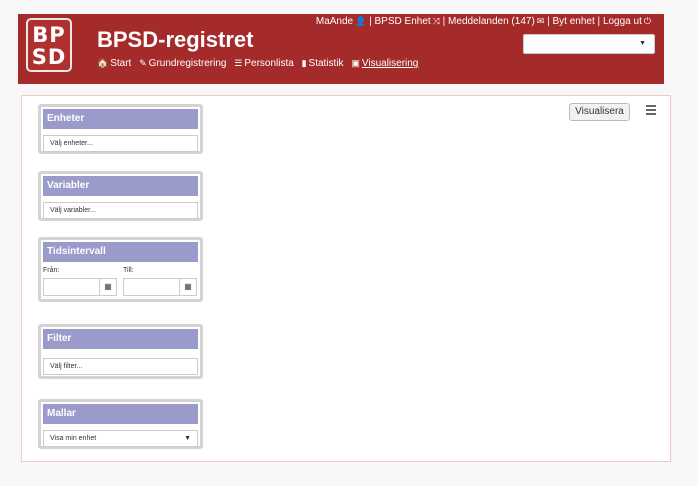 The image size is (698, 486). I want to click on unit-link: BPSD Enhet ⤨, so click(407, 21).